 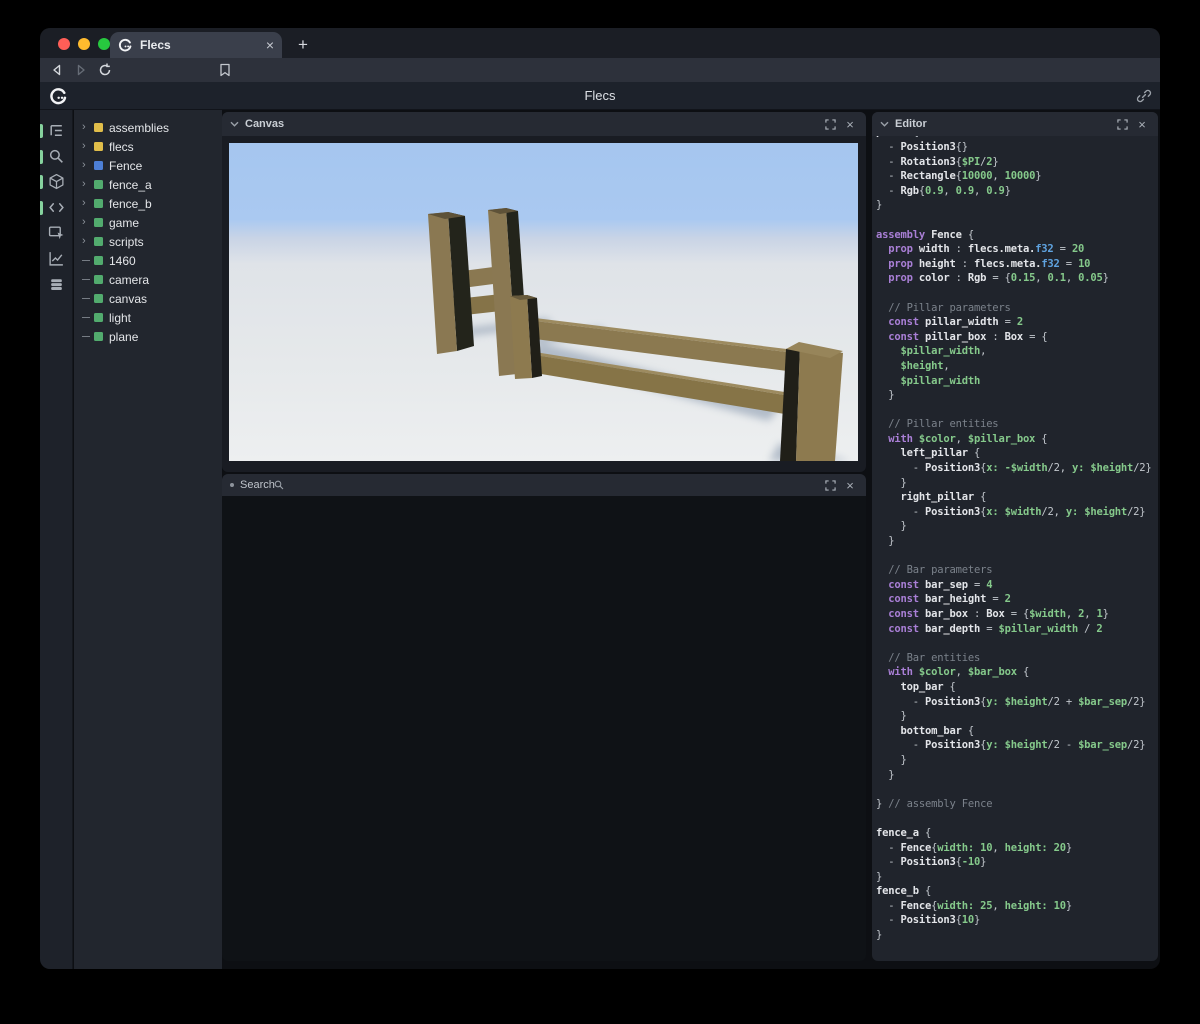 I want to click on zoom-window-button, so click(x=104, y=44).